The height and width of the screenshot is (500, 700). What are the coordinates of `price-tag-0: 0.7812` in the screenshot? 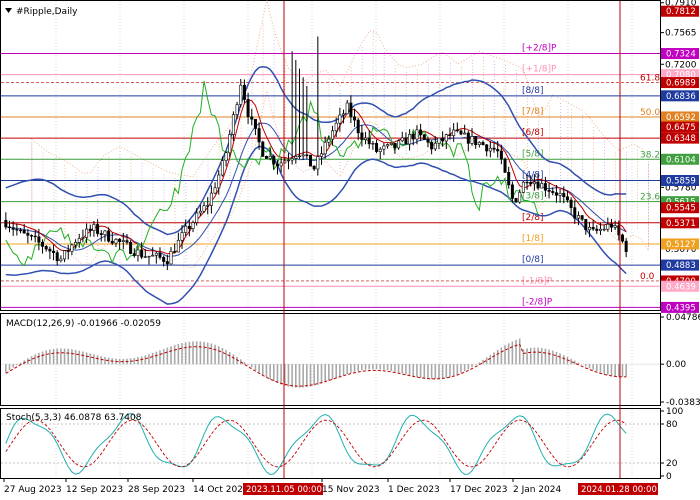 It's located at (681, 12).